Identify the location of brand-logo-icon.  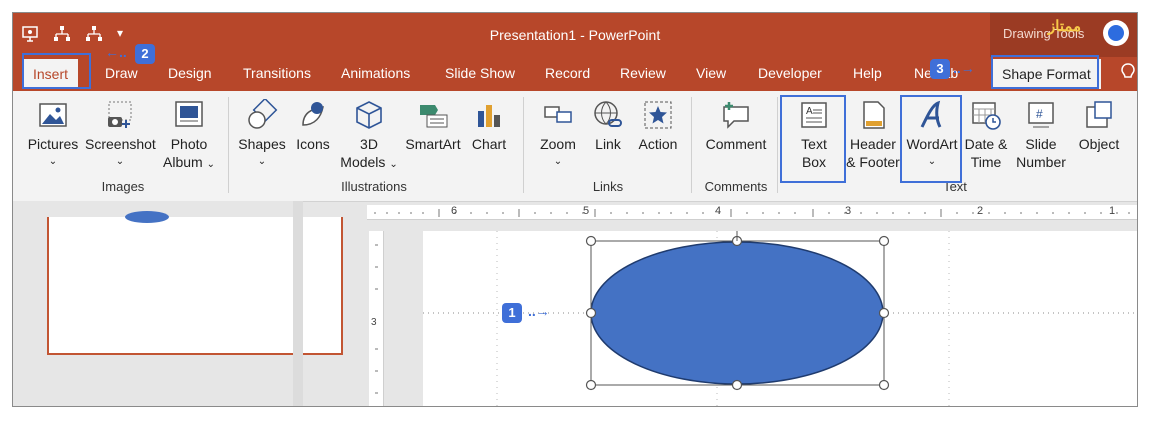
(1116, 33).